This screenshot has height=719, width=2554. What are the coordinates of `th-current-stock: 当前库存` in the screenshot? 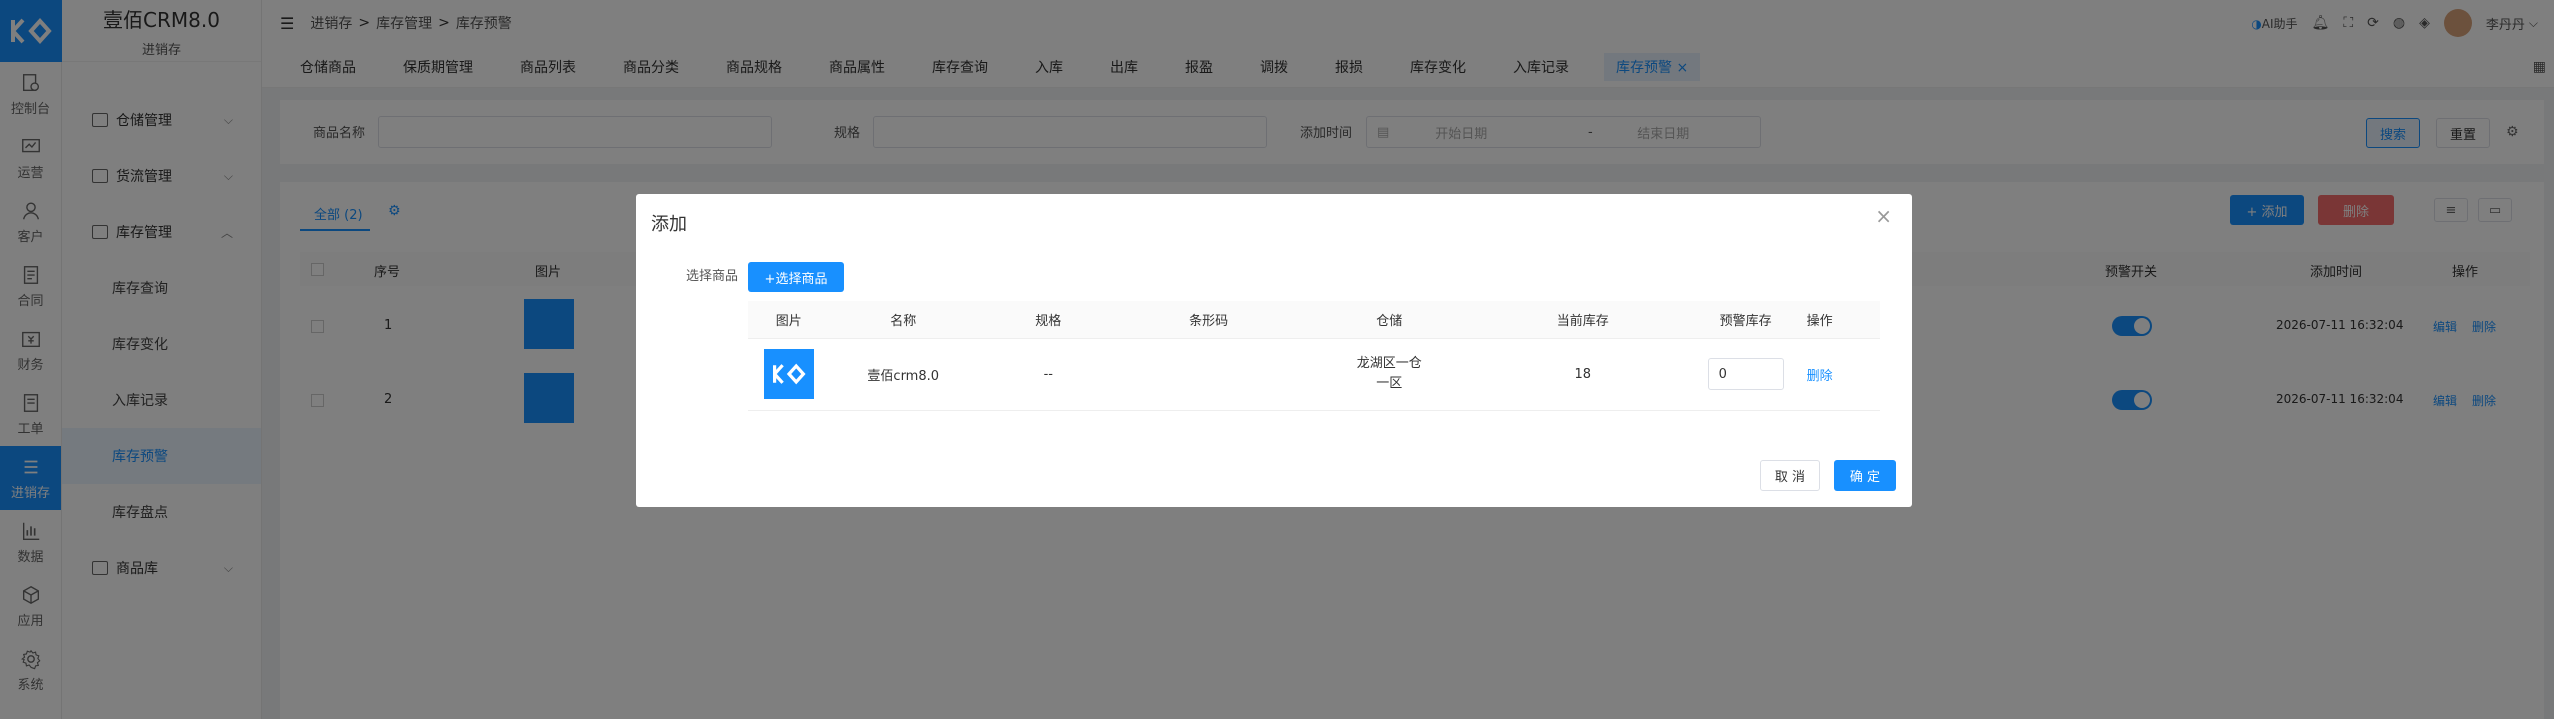 It's located at (1582, 320).